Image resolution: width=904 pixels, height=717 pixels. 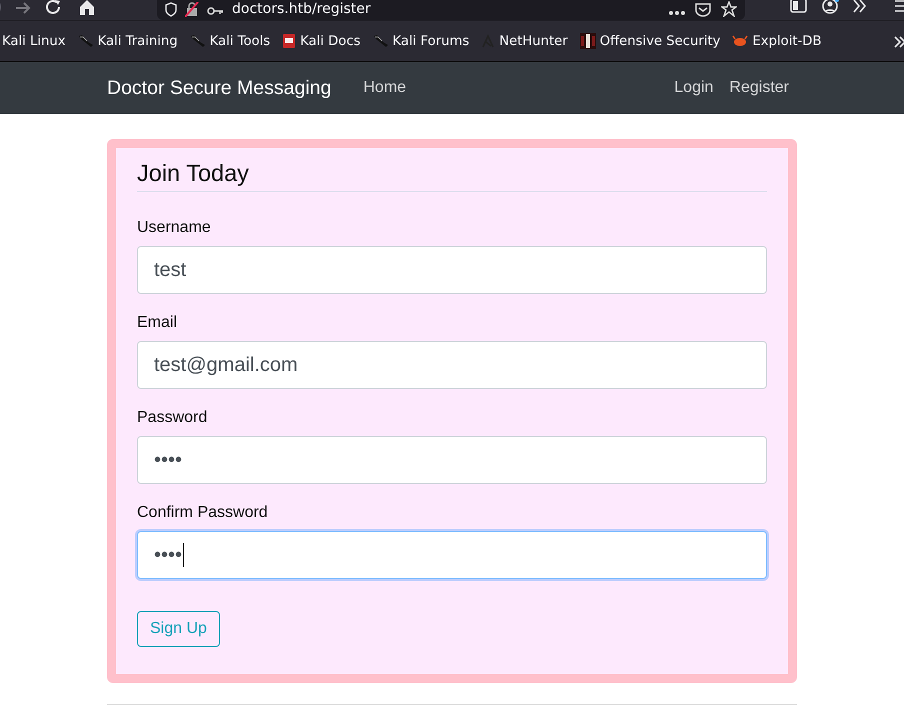 What do you see at coordinates (219, 88) in the screenshot?
I see `site-brand: Doctor Secure Messaging` at bounding box center [219, 88].